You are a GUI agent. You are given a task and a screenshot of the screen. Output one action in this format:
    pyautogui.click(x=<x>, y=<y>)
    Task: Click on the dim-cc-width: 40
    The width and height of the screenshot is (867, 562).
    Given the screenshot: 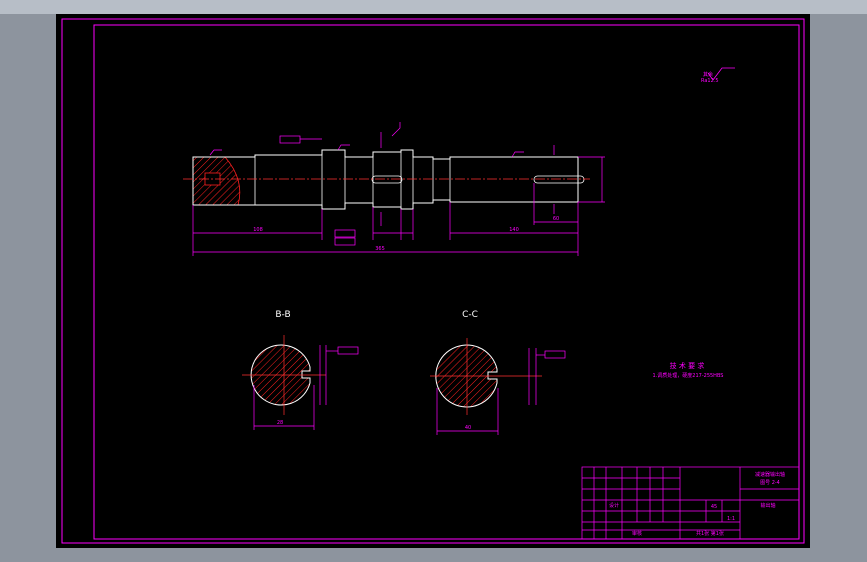 What is the action you would take?
    pyautogui.click(x=468, y=428)
    